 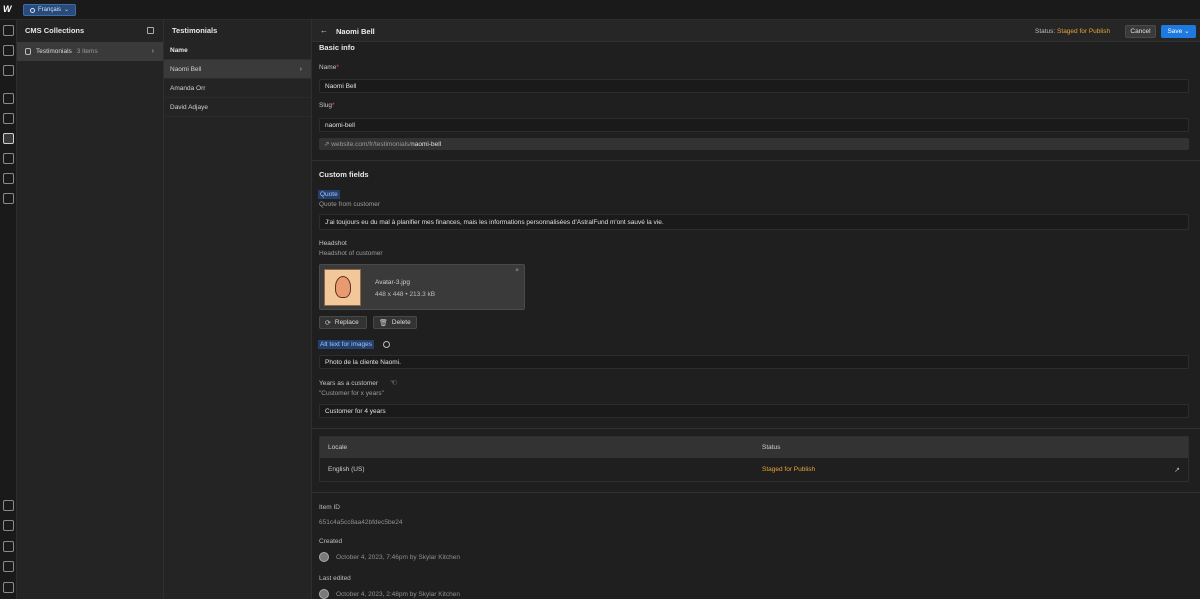 I want to click on settings-icon, so click(x=8, y=505).